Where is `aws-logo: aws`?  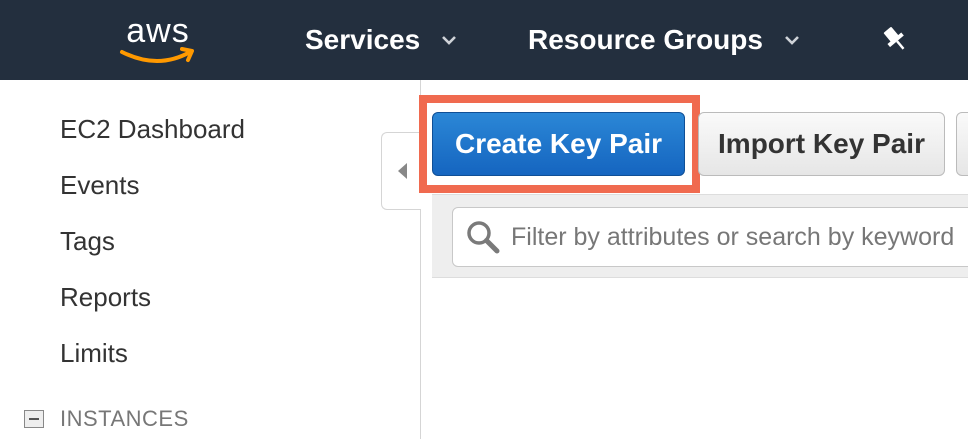
aws-logo: aws is located at coordinates (158, 40).